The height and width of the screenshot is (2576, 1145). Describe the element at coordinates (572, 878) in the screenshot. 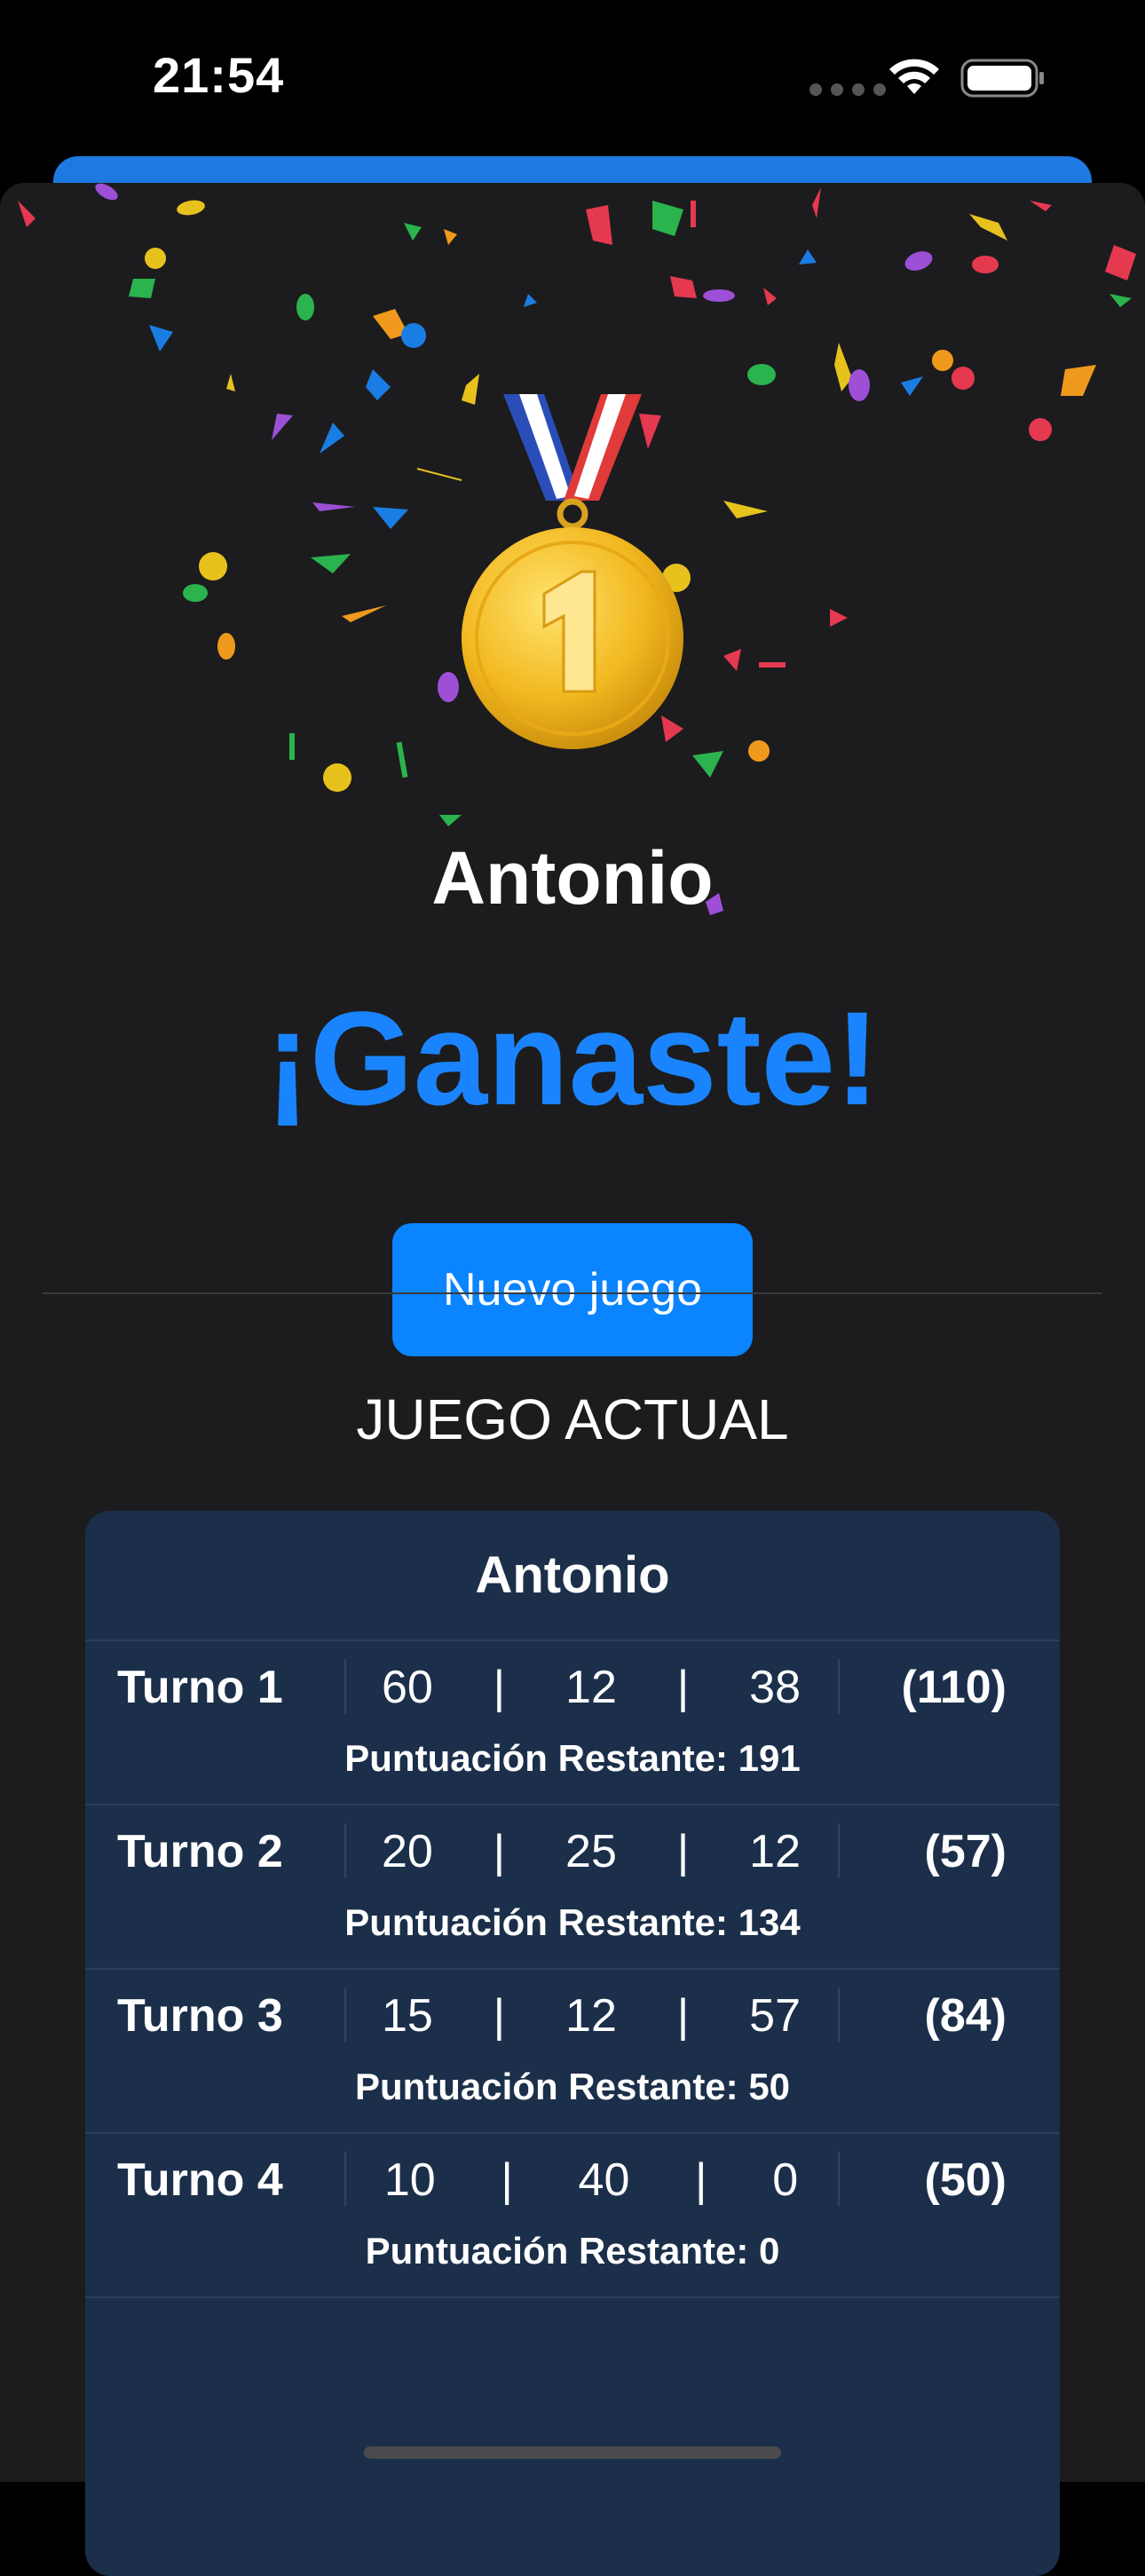

I see `winner-name: Antonio` at that location.